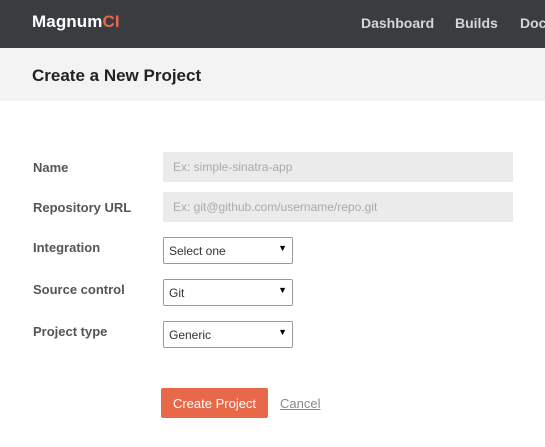  What do you see at coordinates (82, 207) in the screenshot?
I see `repository-url-label: Repository URL` at bounding box center [82, 207].